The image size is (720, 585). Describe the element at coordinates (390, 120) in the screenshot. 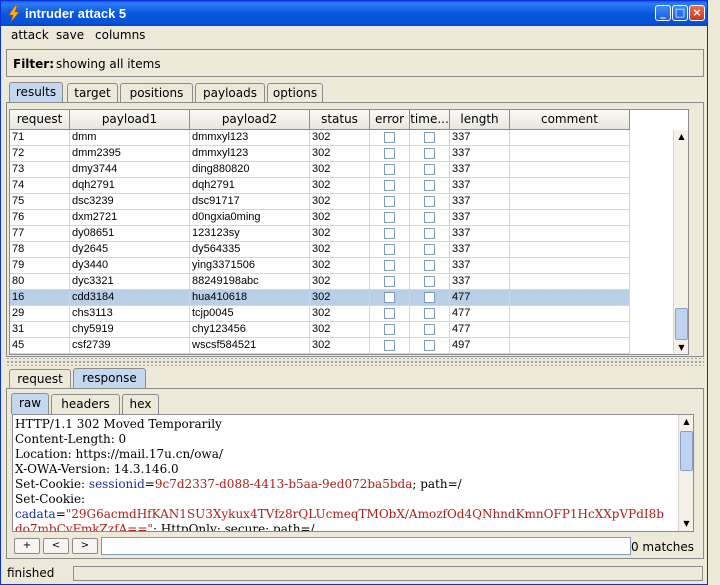

I see `col-error: error` at that location.